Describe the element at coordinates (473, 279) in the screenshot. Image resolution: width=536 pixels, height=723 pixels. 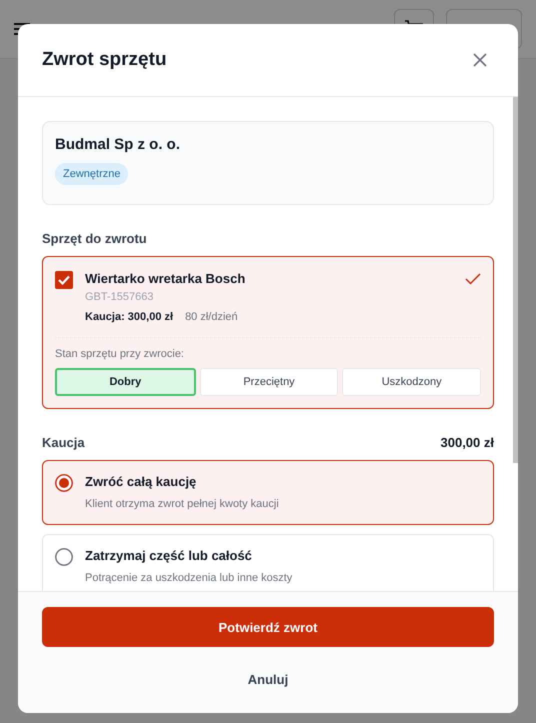
I see `check-icon` at that location.